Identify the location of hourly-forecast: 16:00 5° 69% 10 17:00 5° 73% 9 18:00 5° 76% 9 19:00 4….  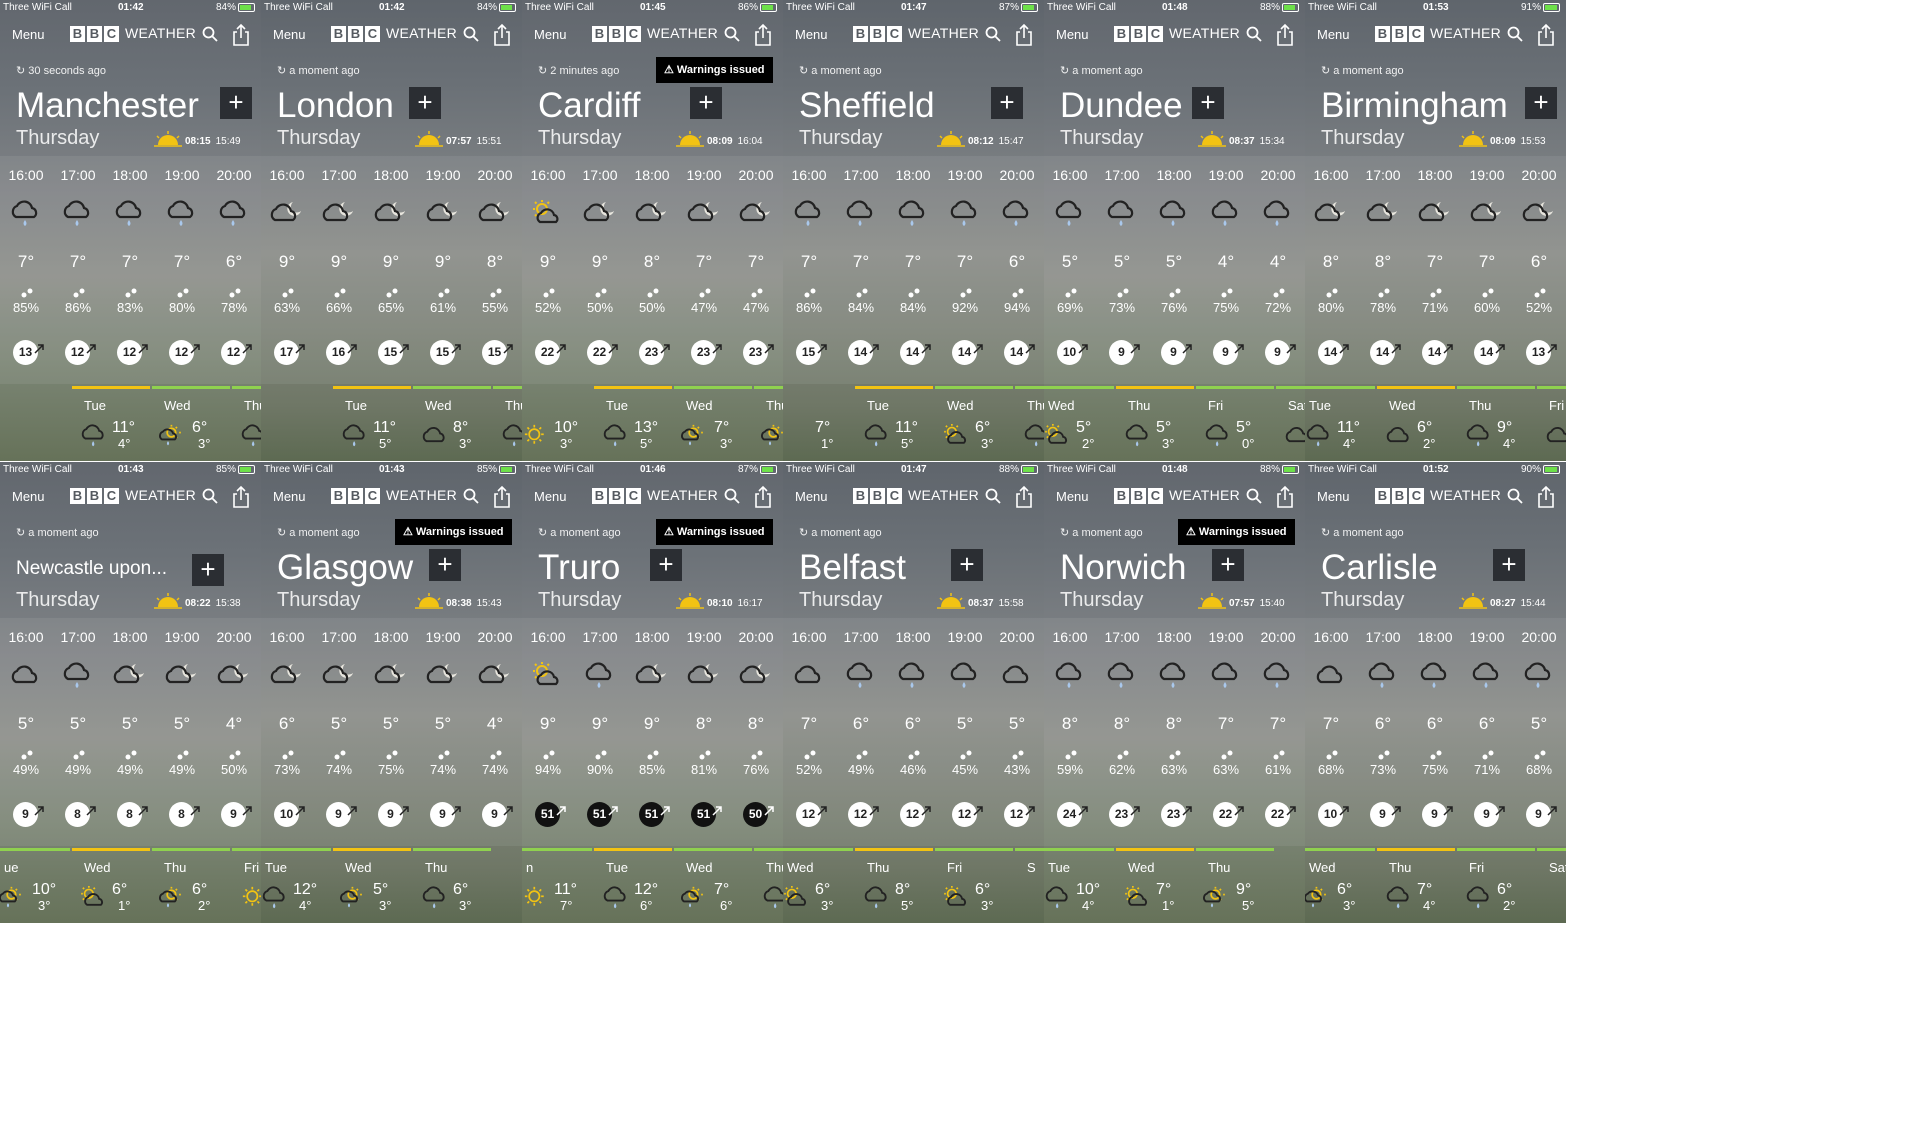
(1174, 270).